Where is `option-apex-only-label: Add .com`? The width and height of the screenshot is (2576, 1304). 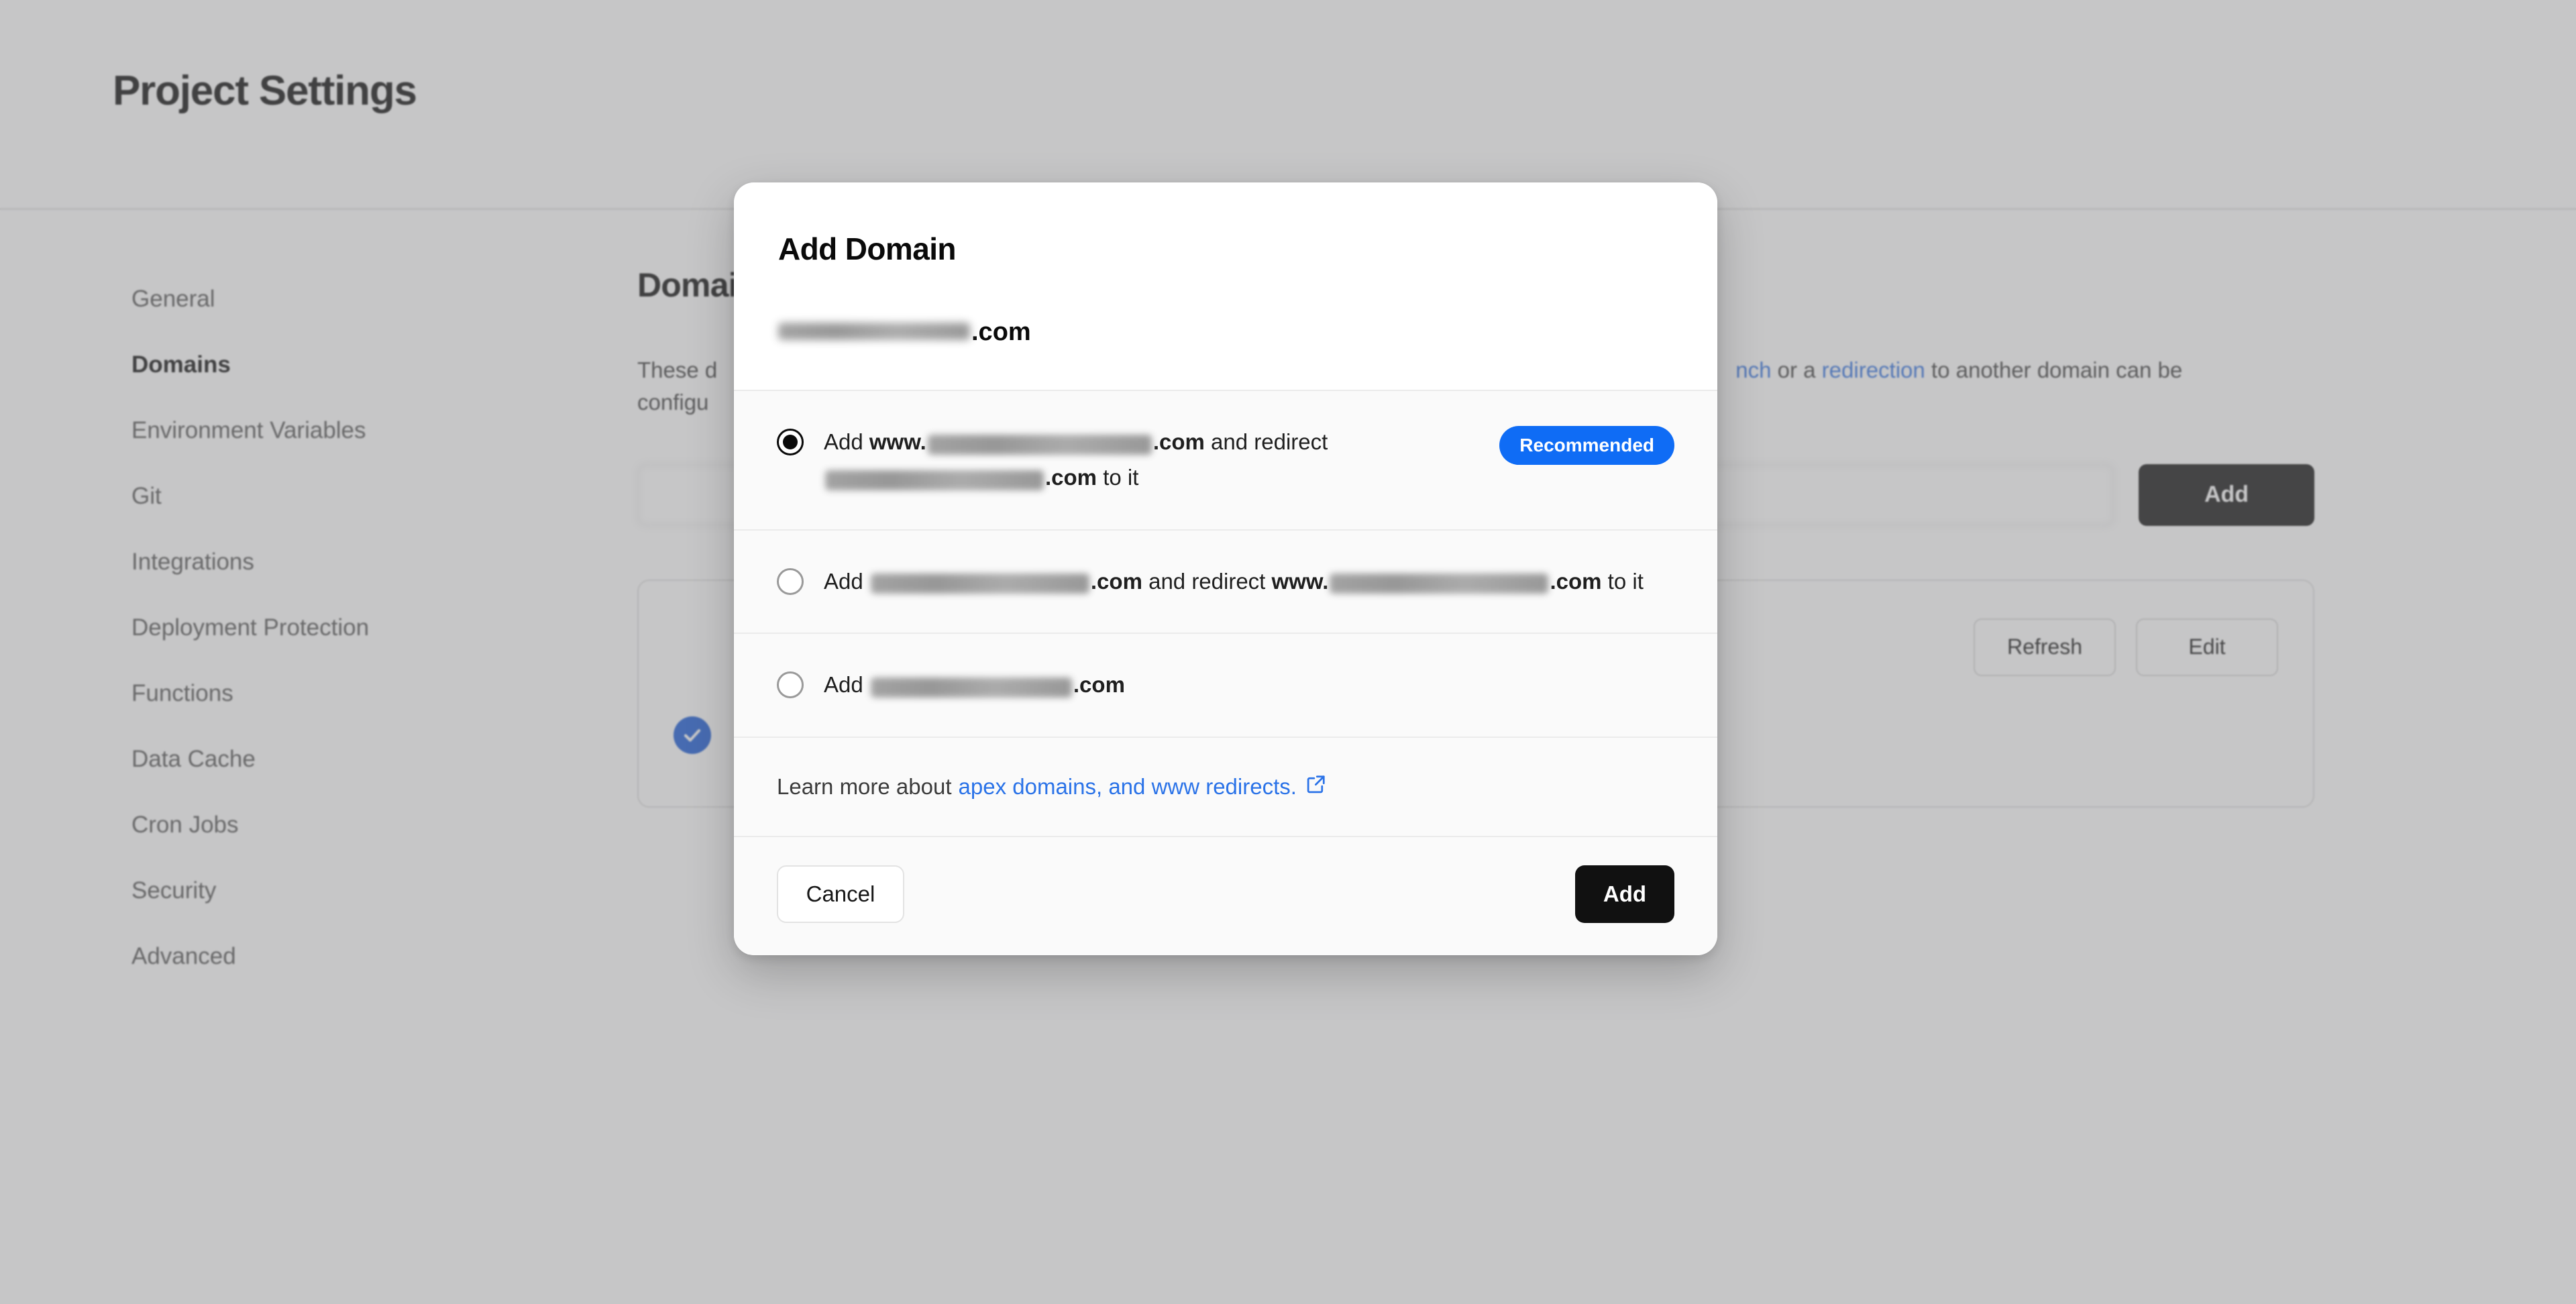 option-apex-only-label: Add .com is located at coordinates (1249, 685).